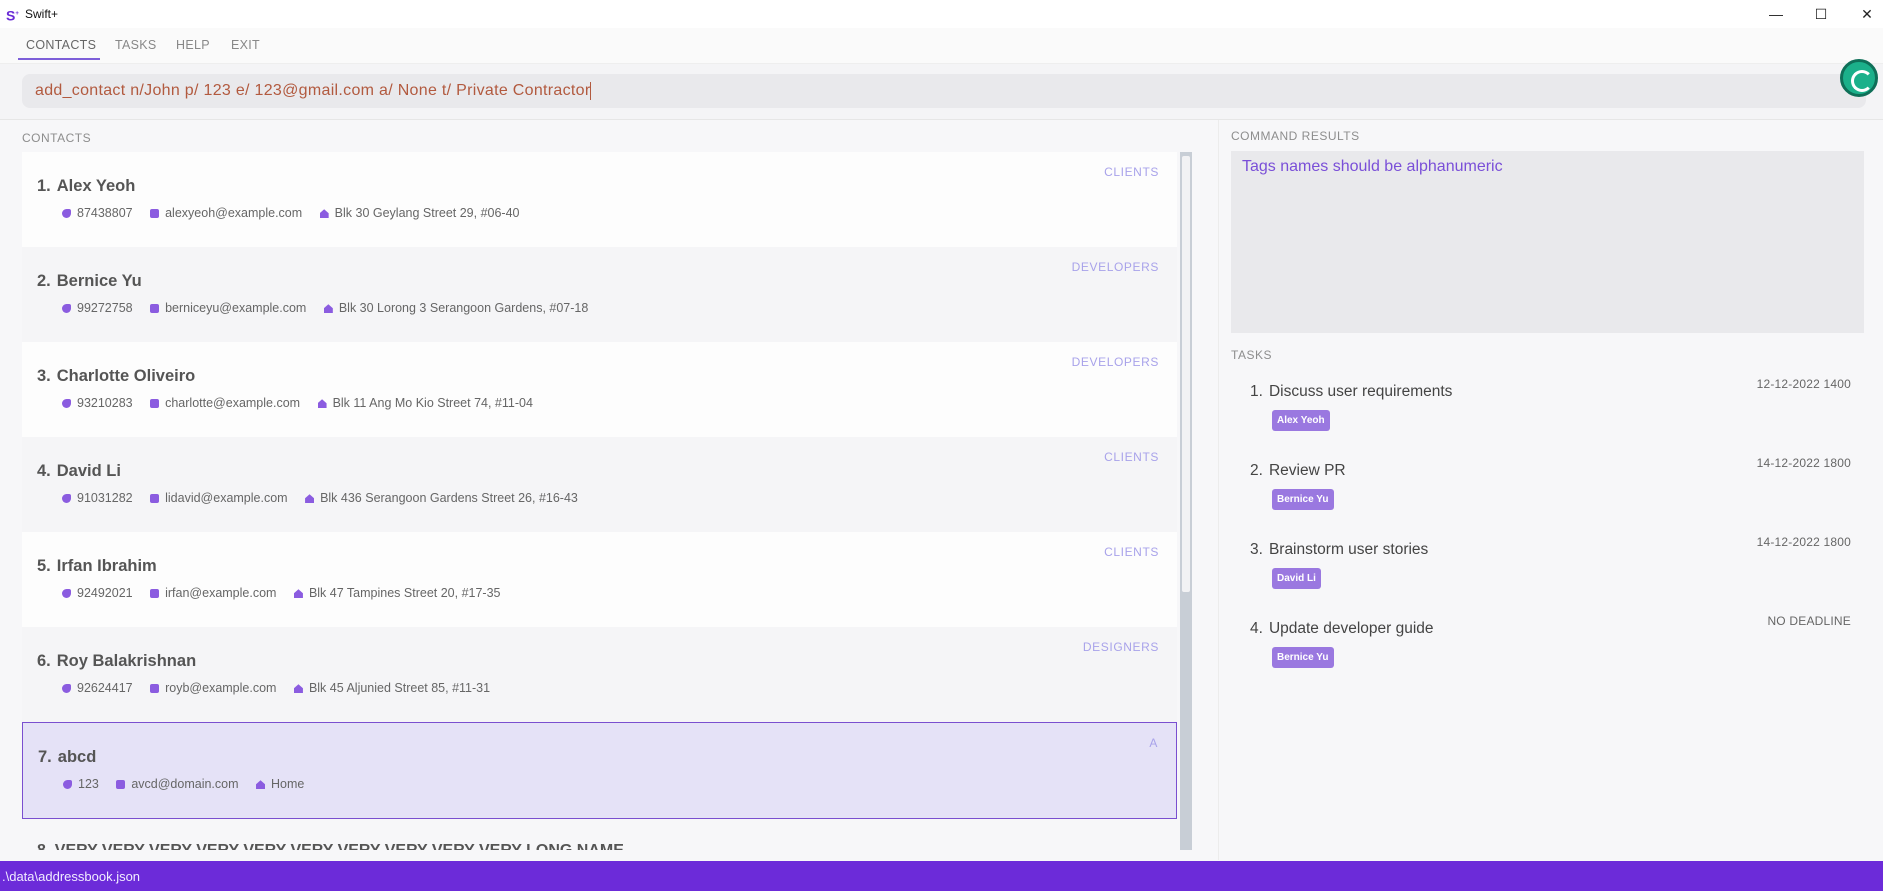 This screenshot has width=1883, height=891. Describe the element at coordinates (1339, 549) in the screenshot. I see `task-title: 3. Brainstorm user stories` at that location.